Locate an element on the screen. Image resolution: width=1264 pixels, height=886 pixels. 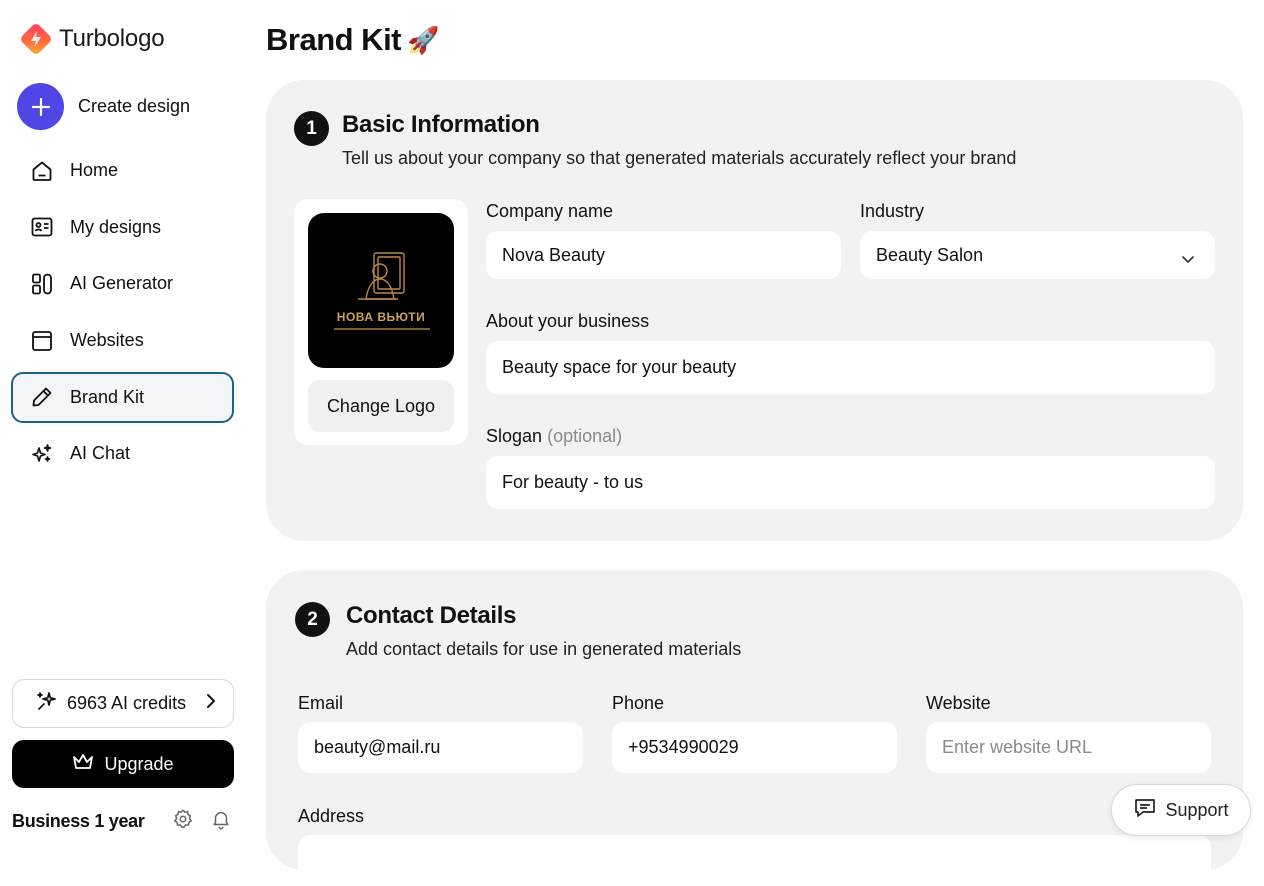
sidebar-item-ai-generator: AI Generator is located at coordinates (122, 283).